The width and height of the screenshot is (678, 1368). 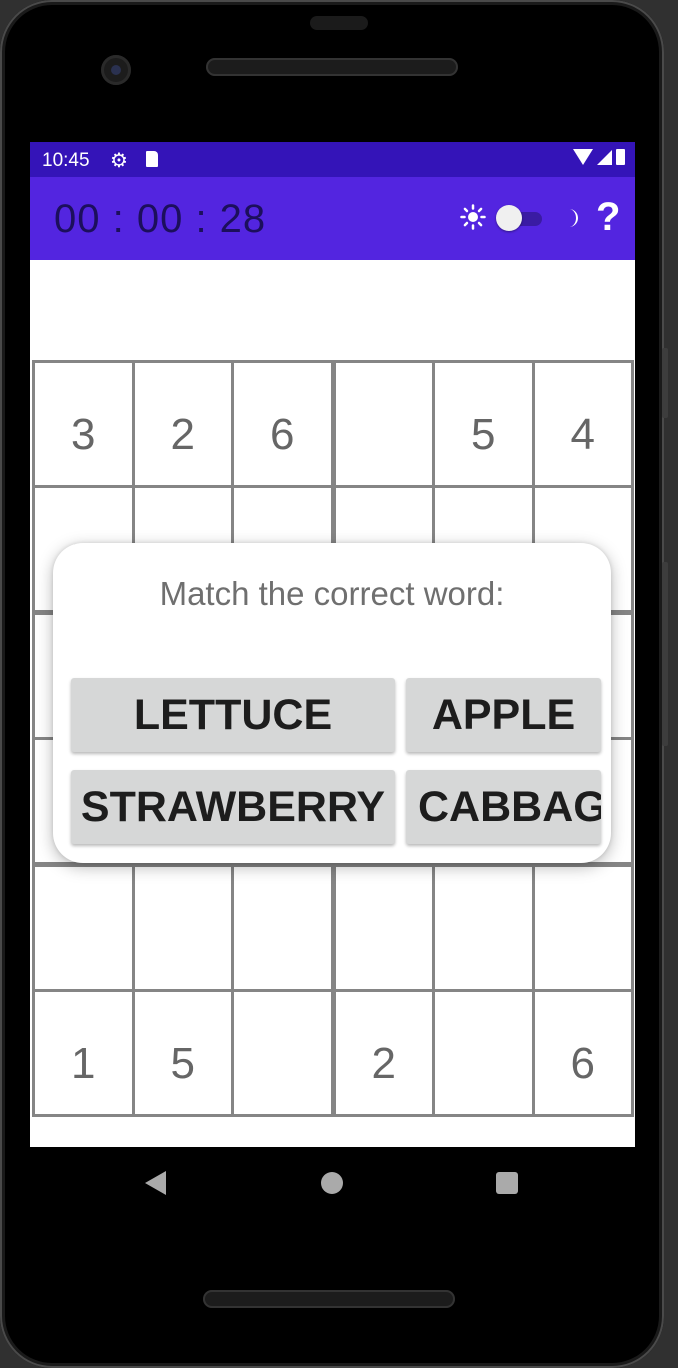 What do you see at coordinates (66, 160) in the screenshot?
I see `status-time: 10:45` at bounding box center [66, 160].